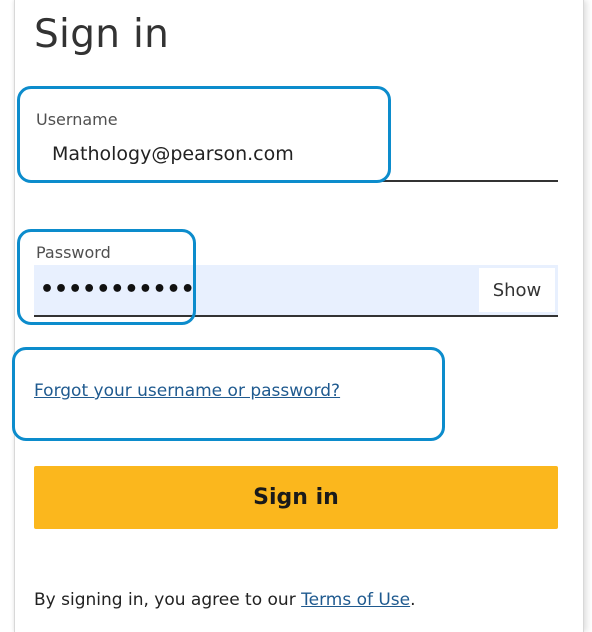 Image resolution: width=592 pixels, height=632 pixels. What do you see at coordinates (102, 34) in the screenshot?
I see `page-title: Sign in` at bounding box center [102, 34].